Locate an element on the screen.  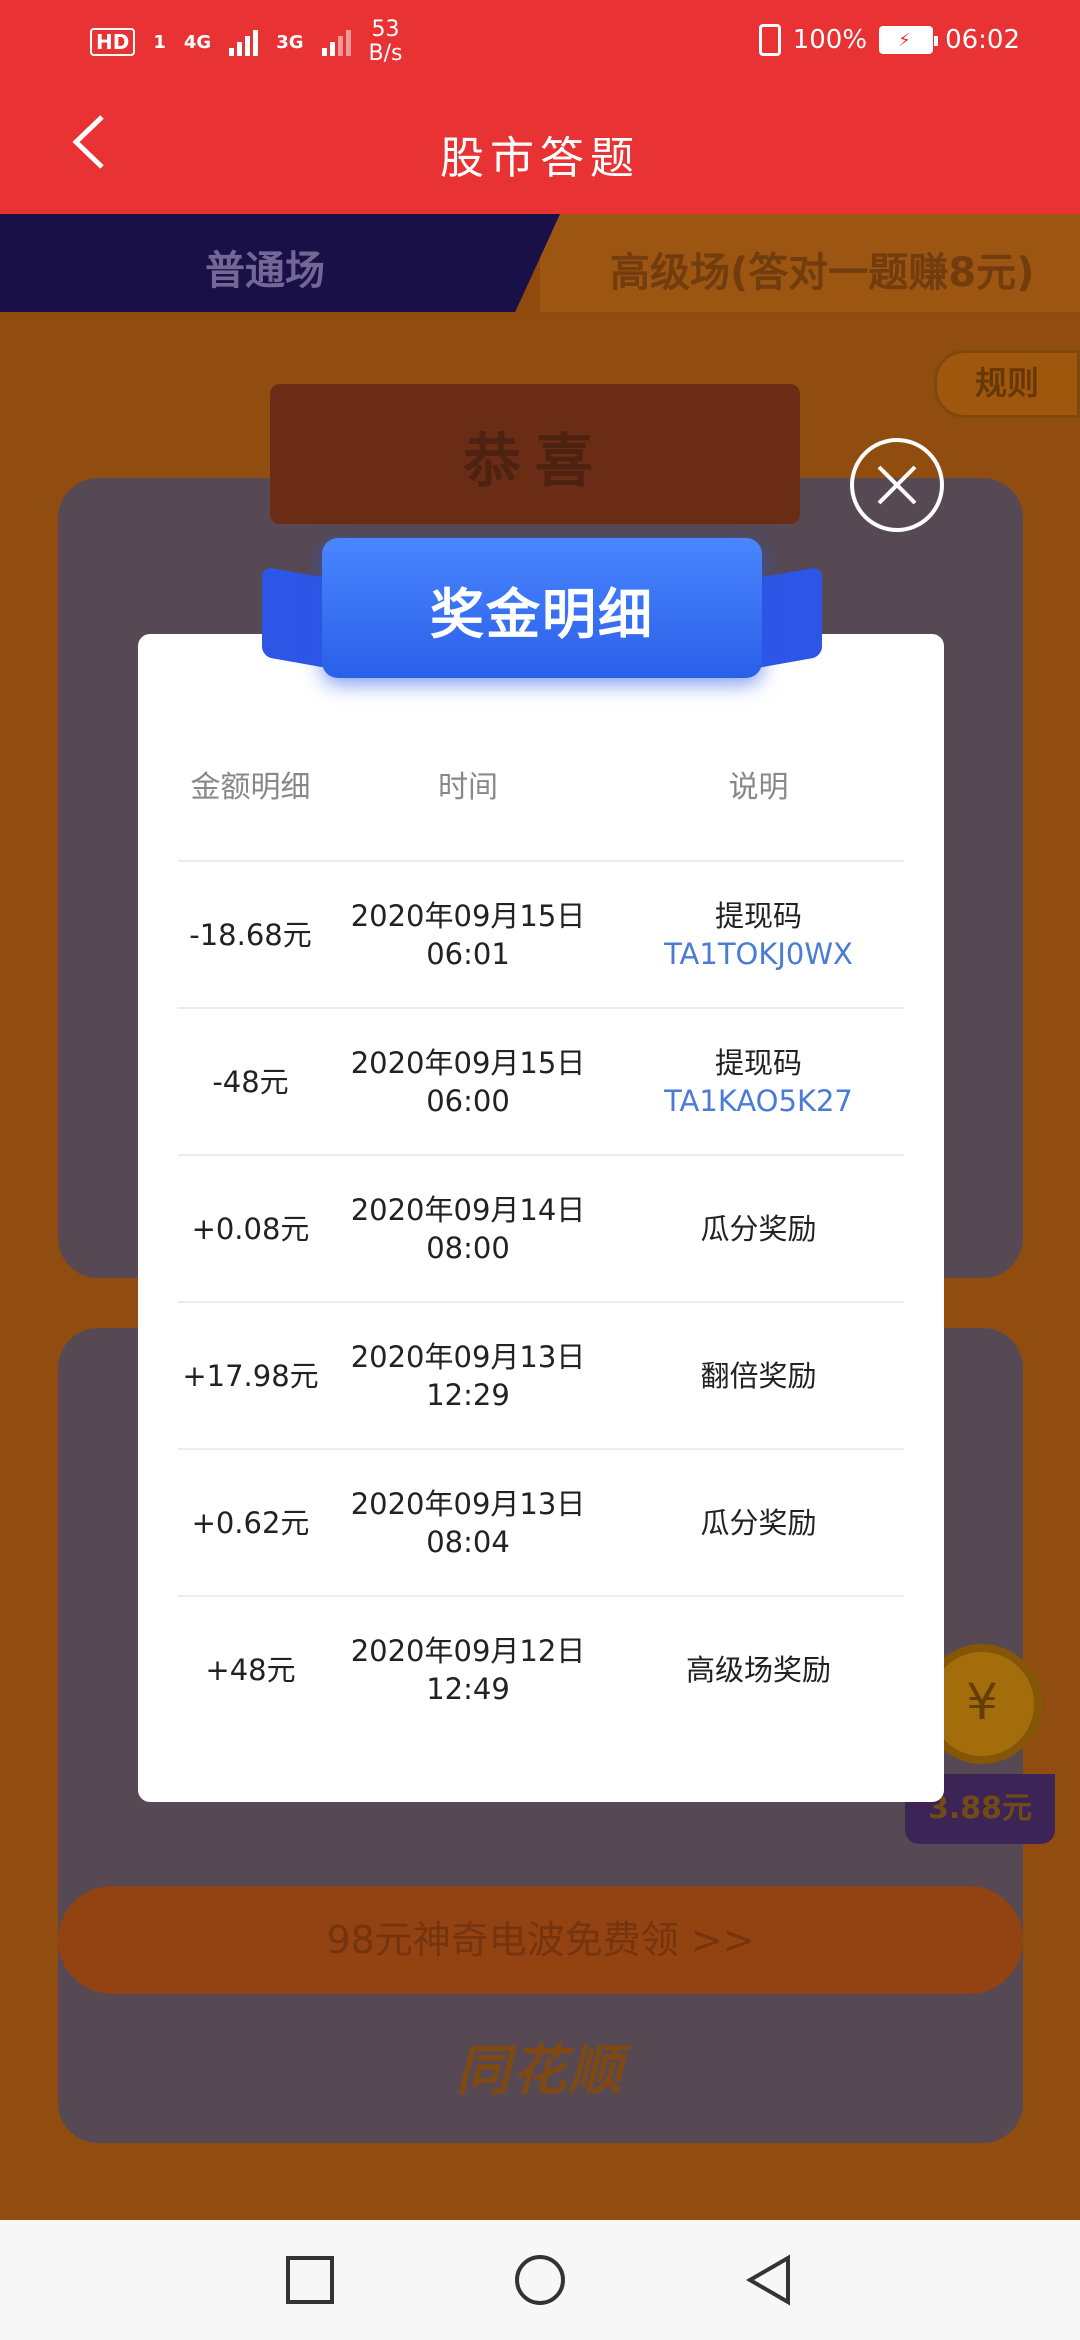
table-row: +0.08元 2020年09月14日 08:00 瓜分奖励 is located at coordinates (541, 1227).